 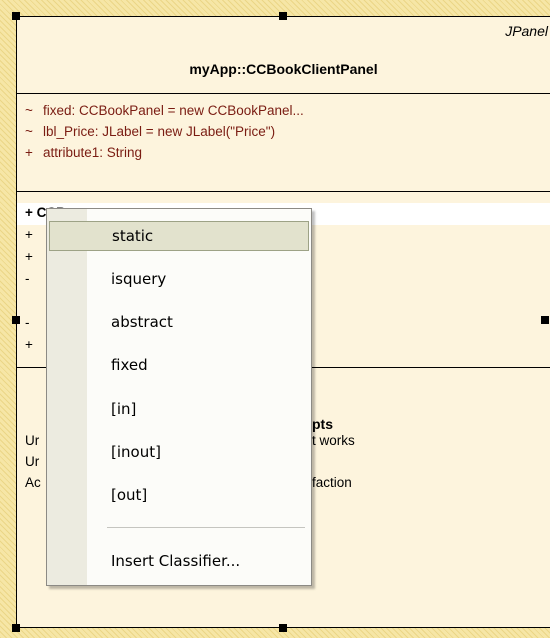 What do you see at coordinates (322, 424) in the screenshot?
I see `constraints-title: pts` at bounding box center [322, 424].